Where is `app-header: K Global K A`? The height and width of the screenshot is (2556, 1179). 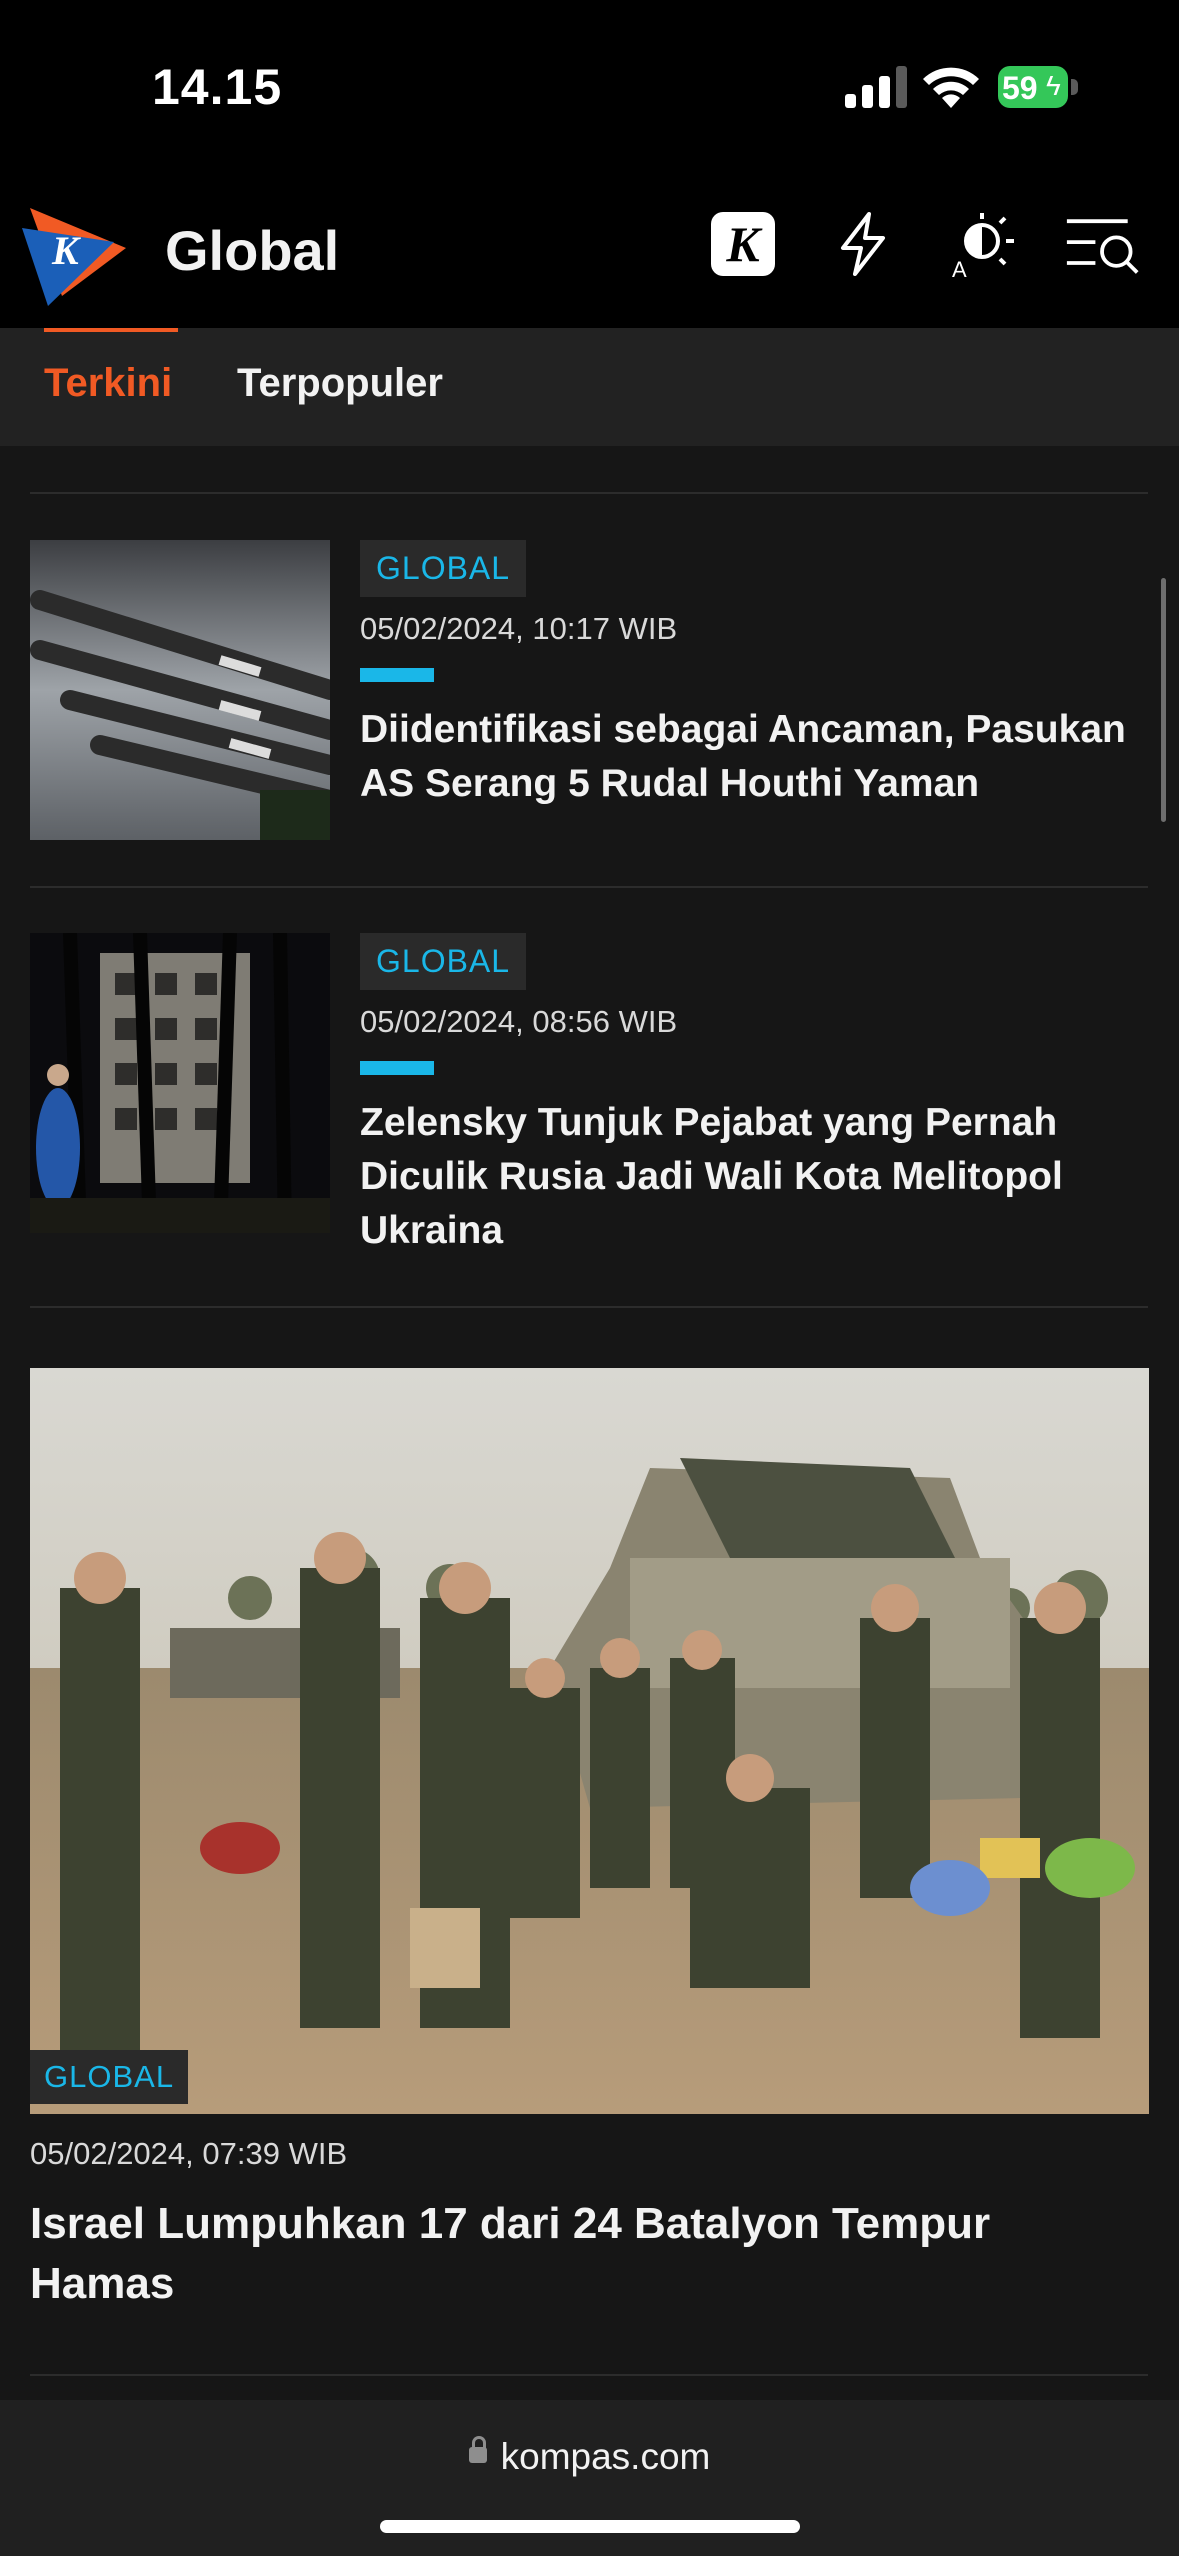 app-header: K Global K A is located at coordinates (589, 249).